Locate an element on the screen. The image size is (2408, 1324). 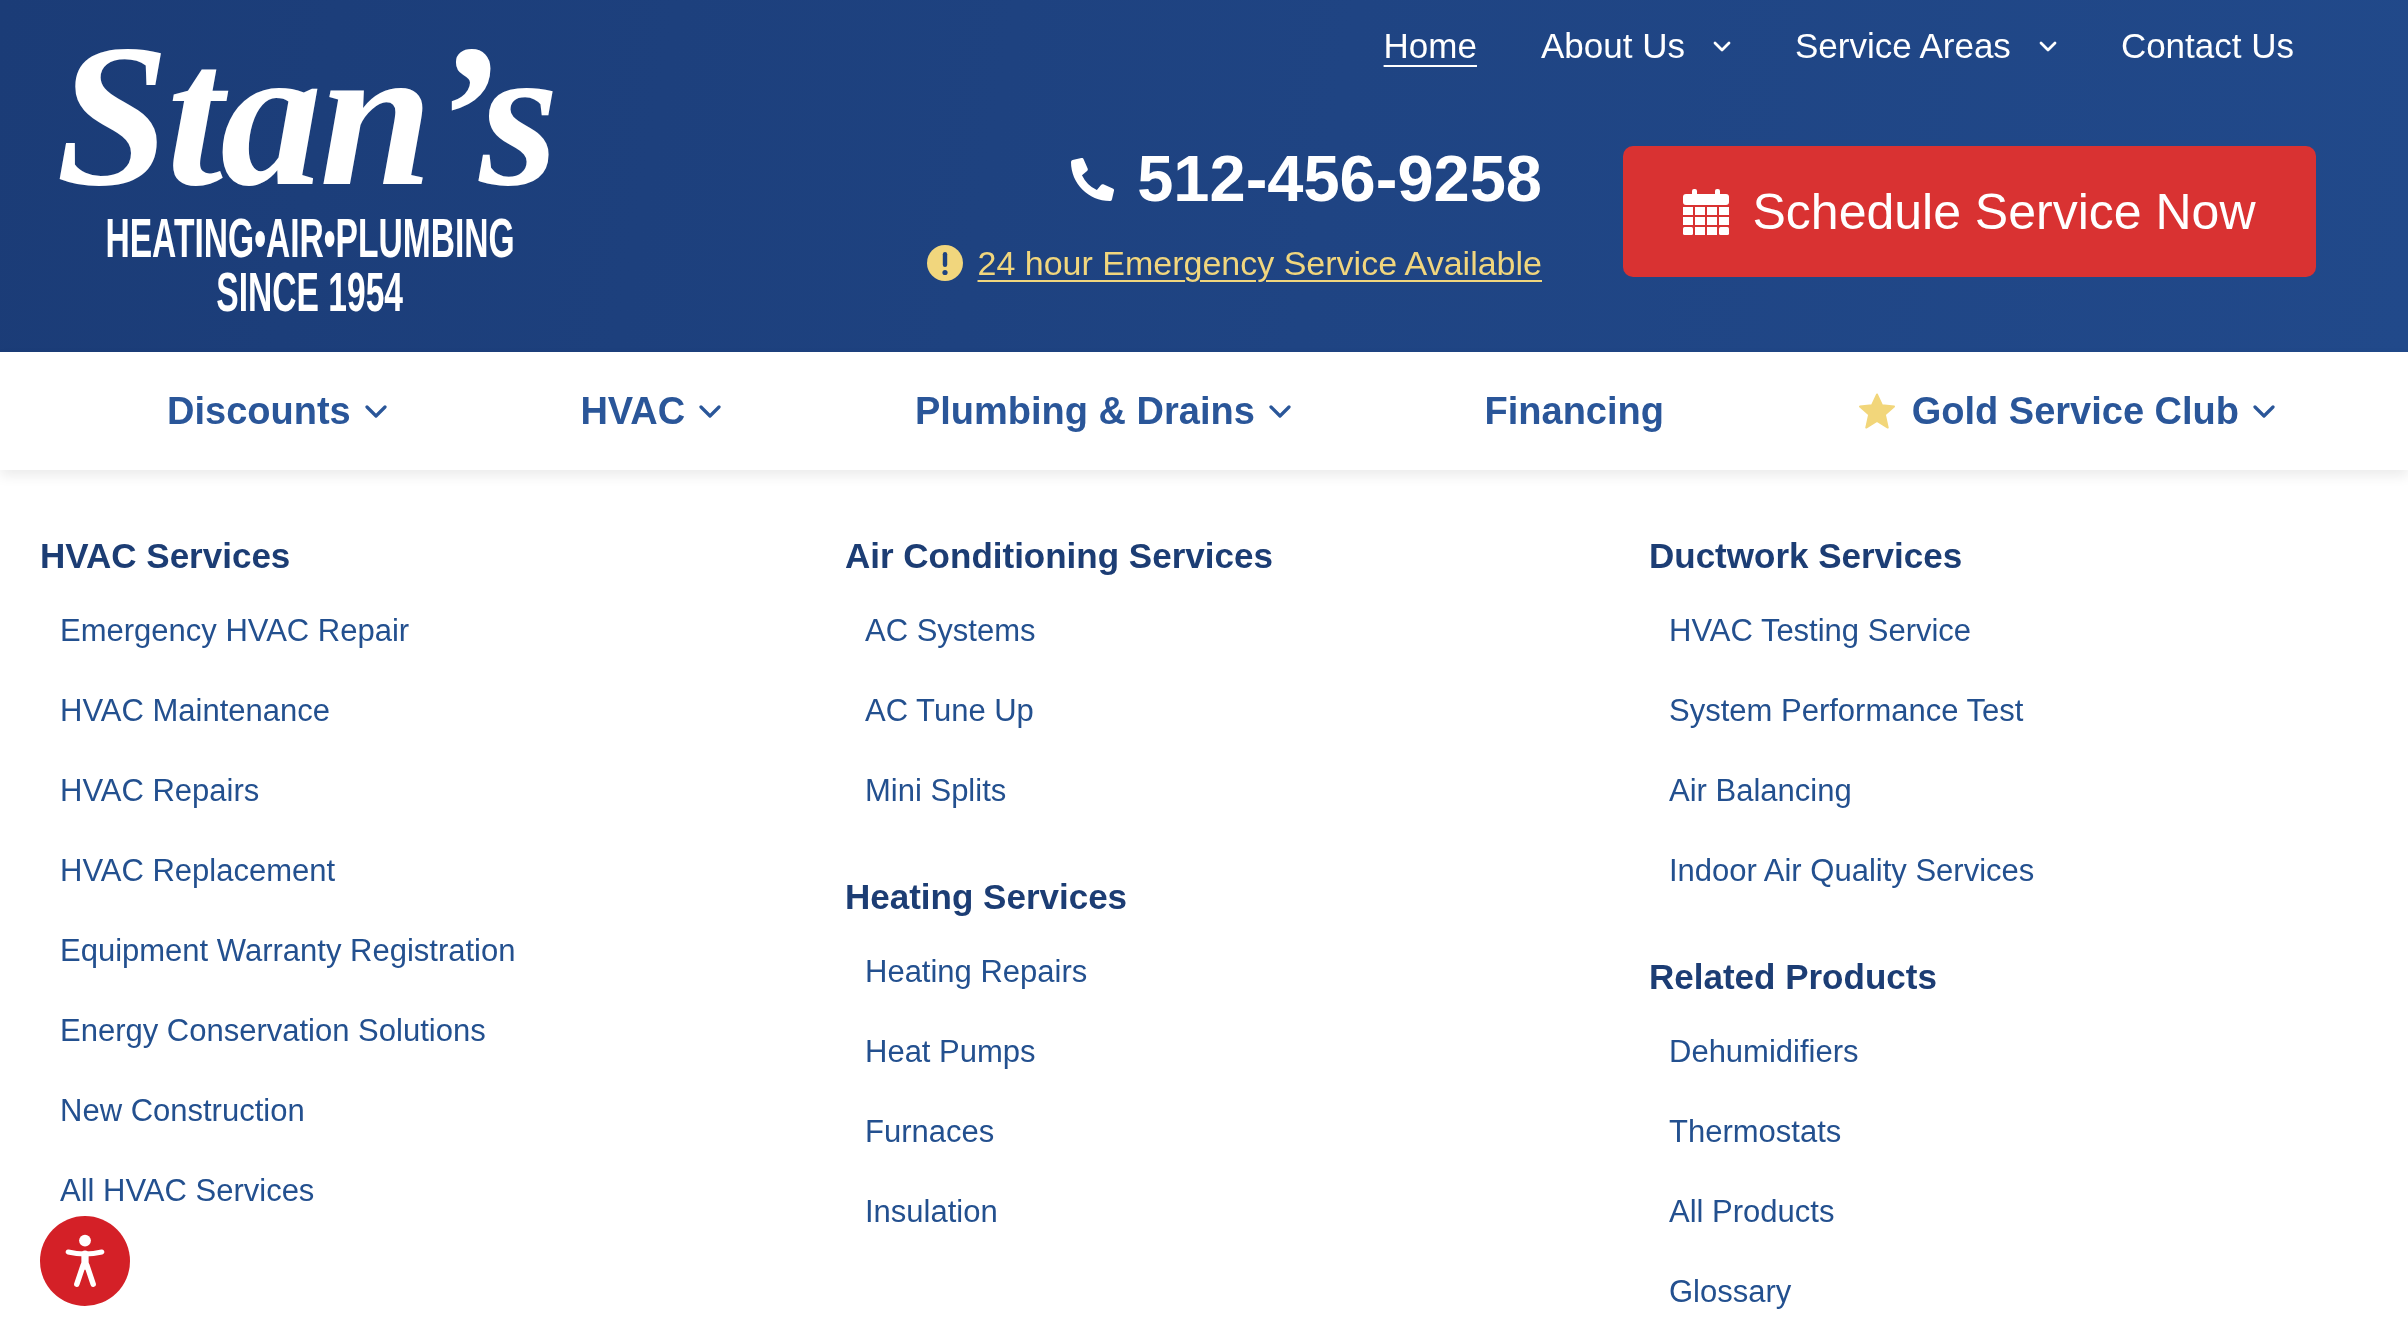
menu-link: All HVAC Services is located at coordinates (187, 1191).